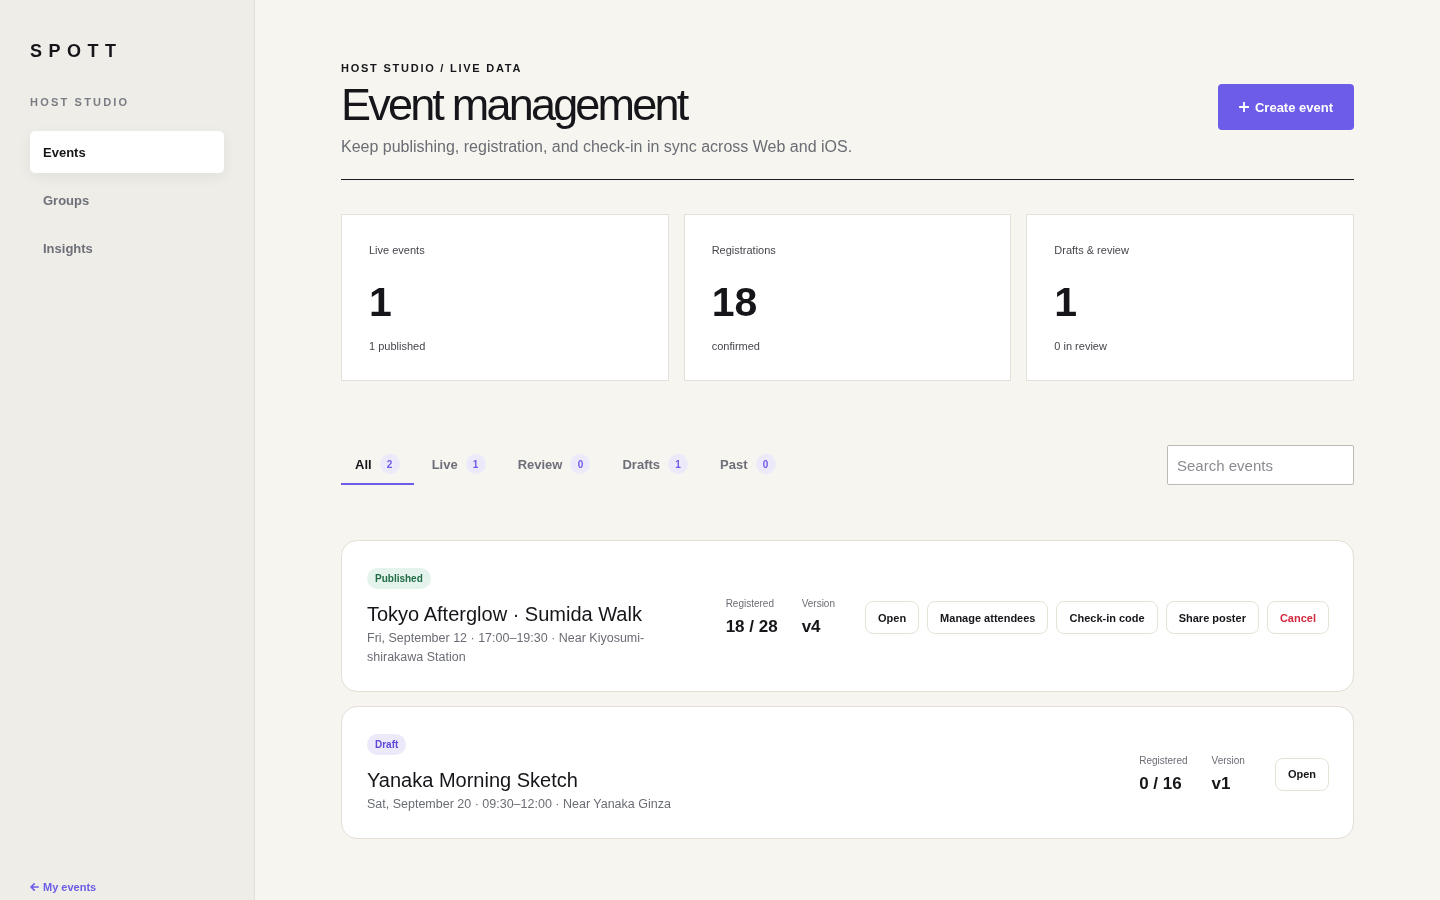 The height and width of the screenshot is (900, 1440). Describe the element at coordinates (988, 617) in the screenshot. I see `action-button: Manage attendees` at that location.